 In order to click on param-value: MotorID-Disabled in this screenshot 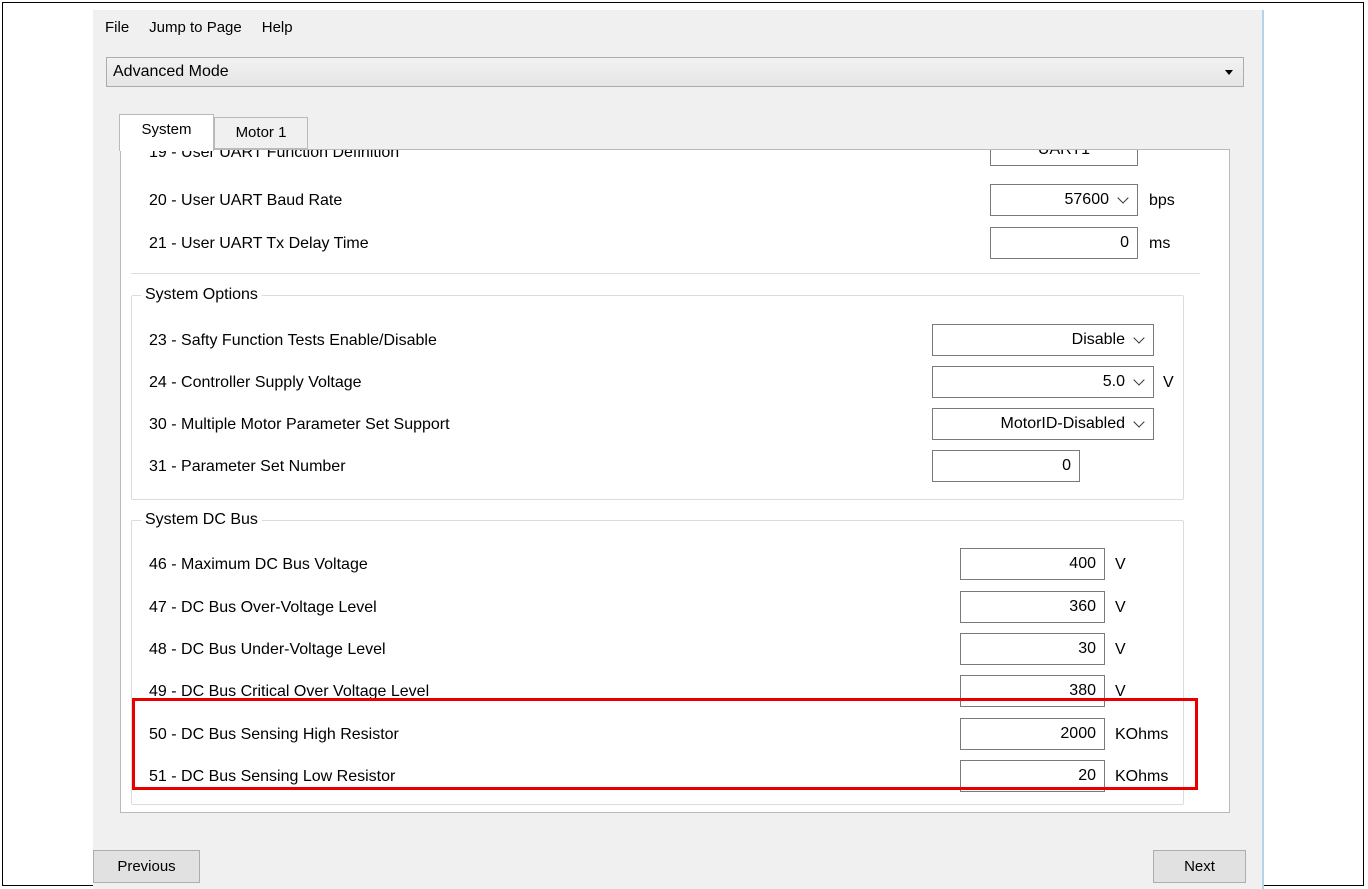, I will do `click(1062, 423)`.